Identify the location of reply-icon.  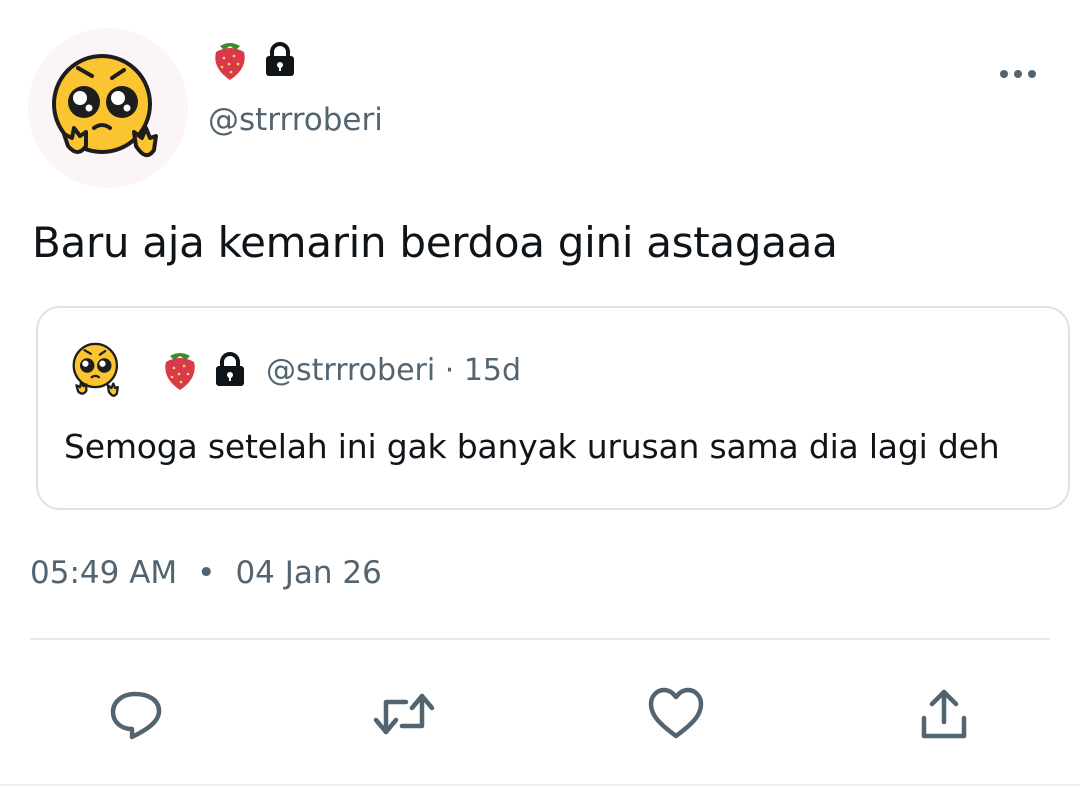
(136, 715).